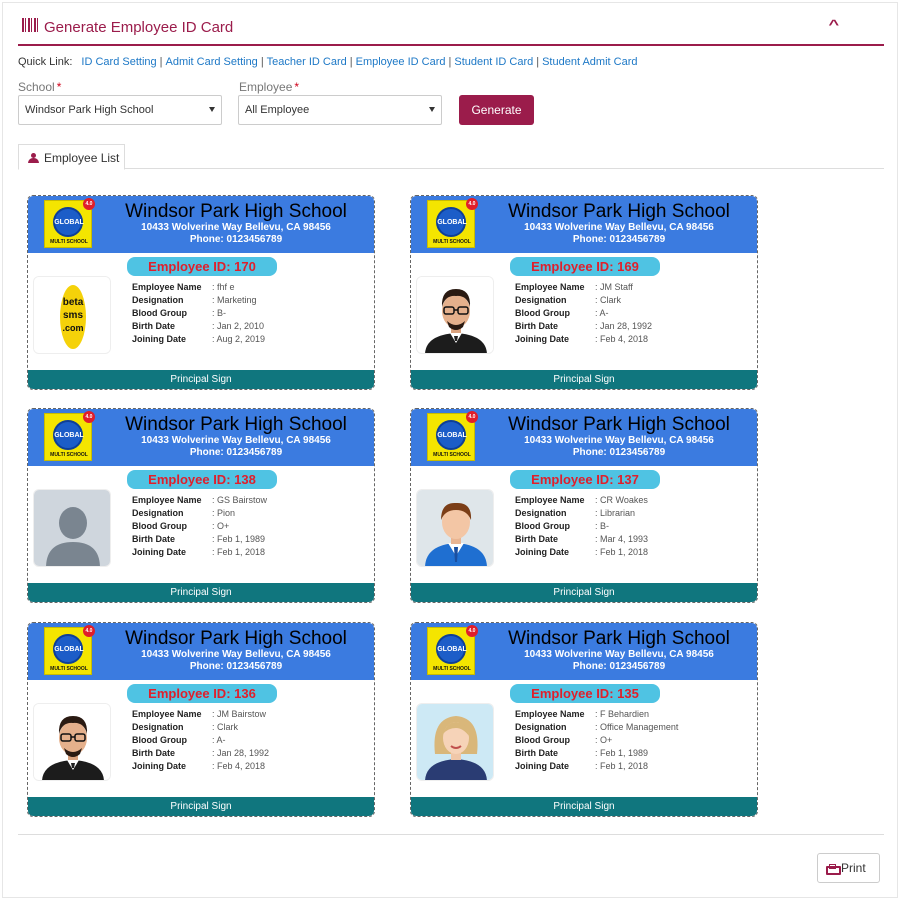 This screenshot has height=900, width=900. I want to click on detail-row: Employee Name: JM Staff, so click(583, 287).